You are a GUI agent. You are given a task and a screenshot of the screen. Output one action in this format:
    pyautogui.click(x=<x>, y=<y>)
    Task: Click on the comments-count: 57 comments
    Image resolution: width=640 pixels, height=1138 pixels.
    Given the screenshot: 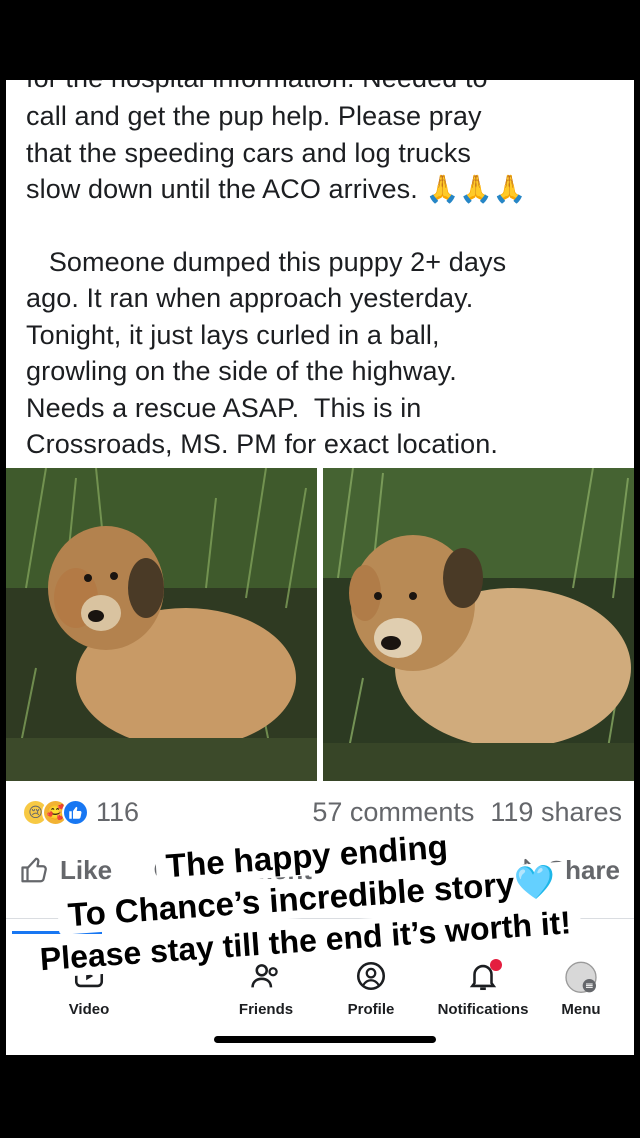 What is the action you would take?
    pyautogui.click(x=393, y=812)
    